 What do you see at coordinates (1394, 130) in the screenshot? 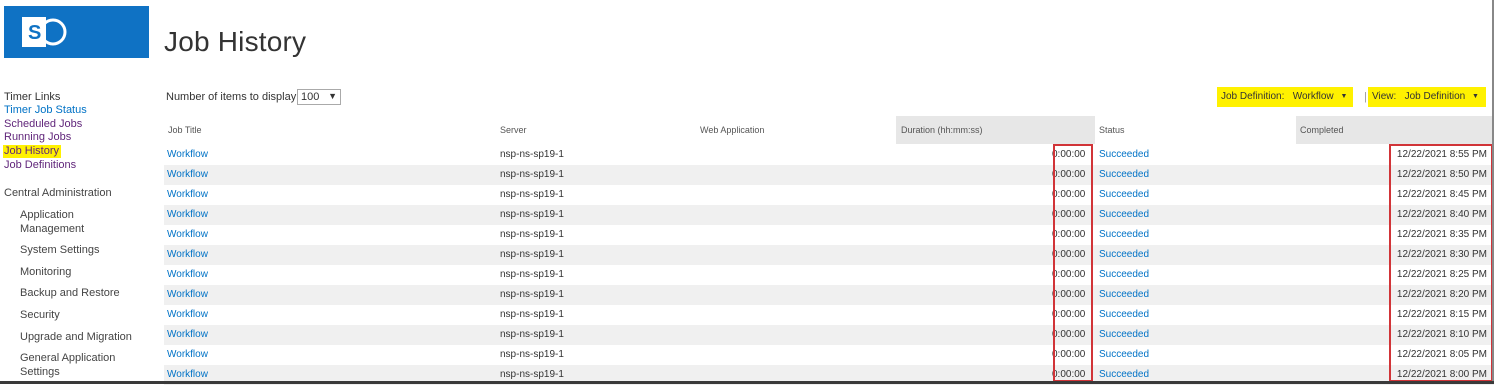
I see `column-header-completed: Completed` at bounding box center [1394, 130].